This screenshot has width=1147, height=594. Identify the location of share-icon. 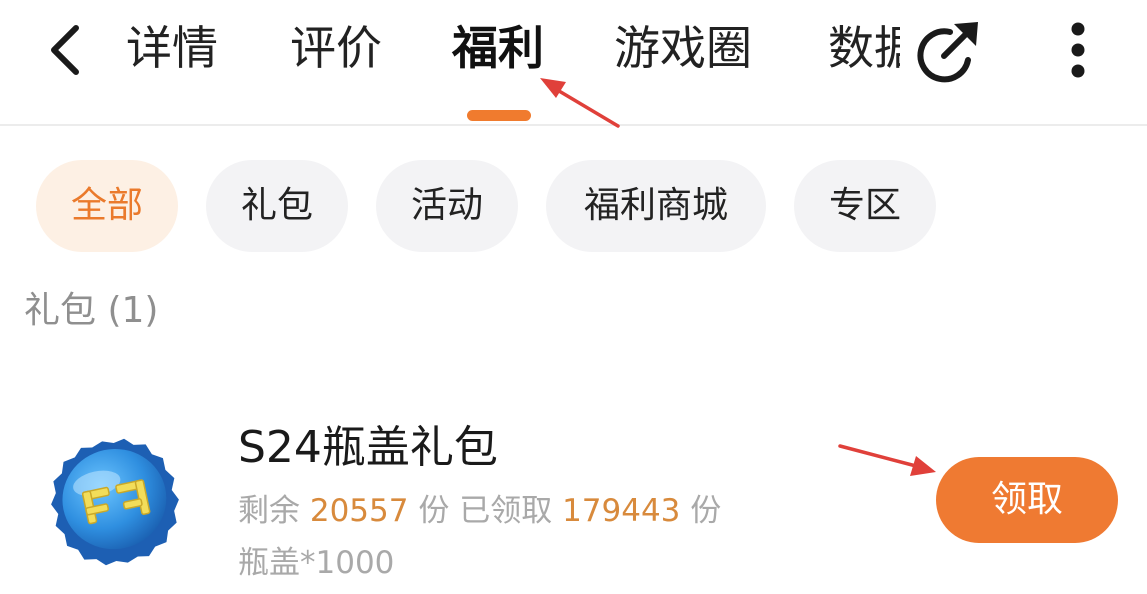
(947, 52).